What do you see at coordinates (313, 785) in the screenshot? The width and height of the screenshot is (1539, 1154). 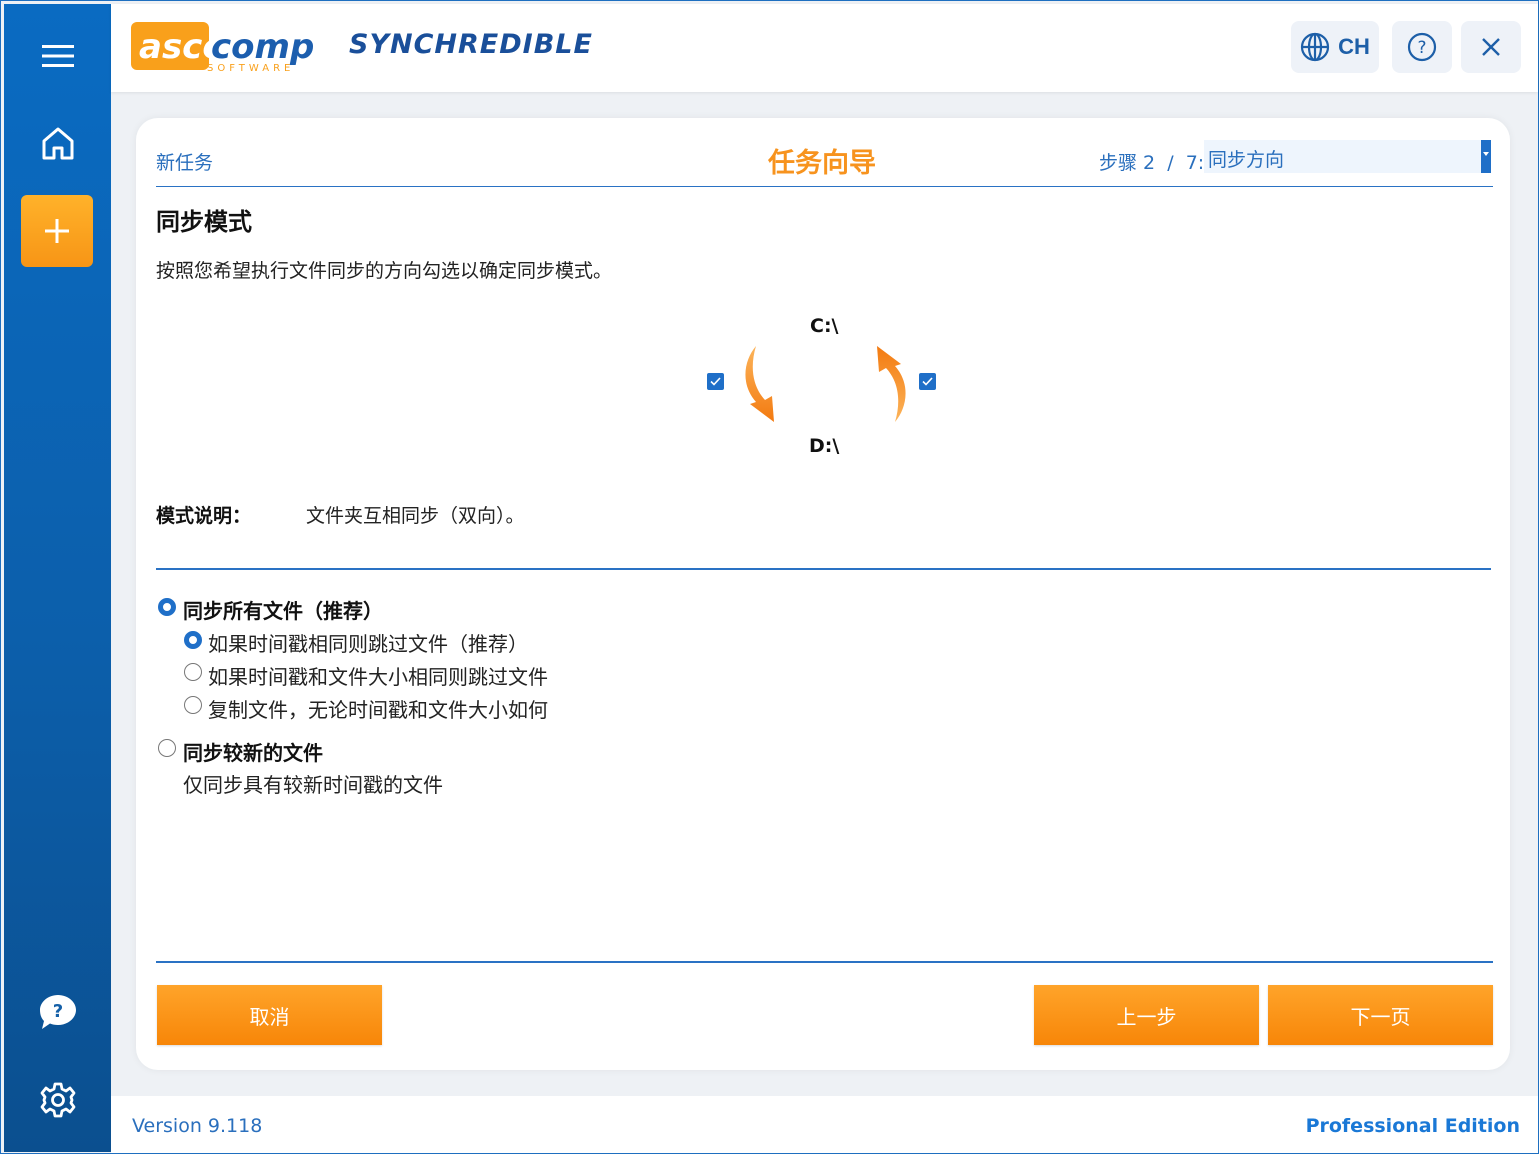 I see `sync-newer-description: 仅同步具有较新时间戳的文件` at bounding box center [313, 785].